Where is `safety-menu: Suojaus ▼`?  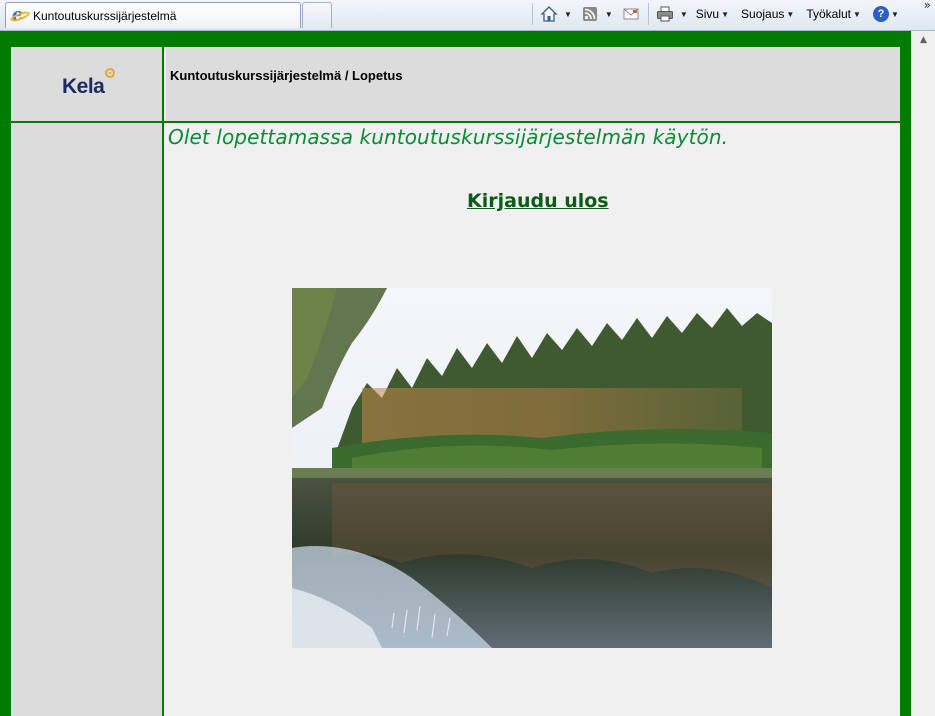
safety-menu: Suojaus ▼ is located at coordinates (771, 14).